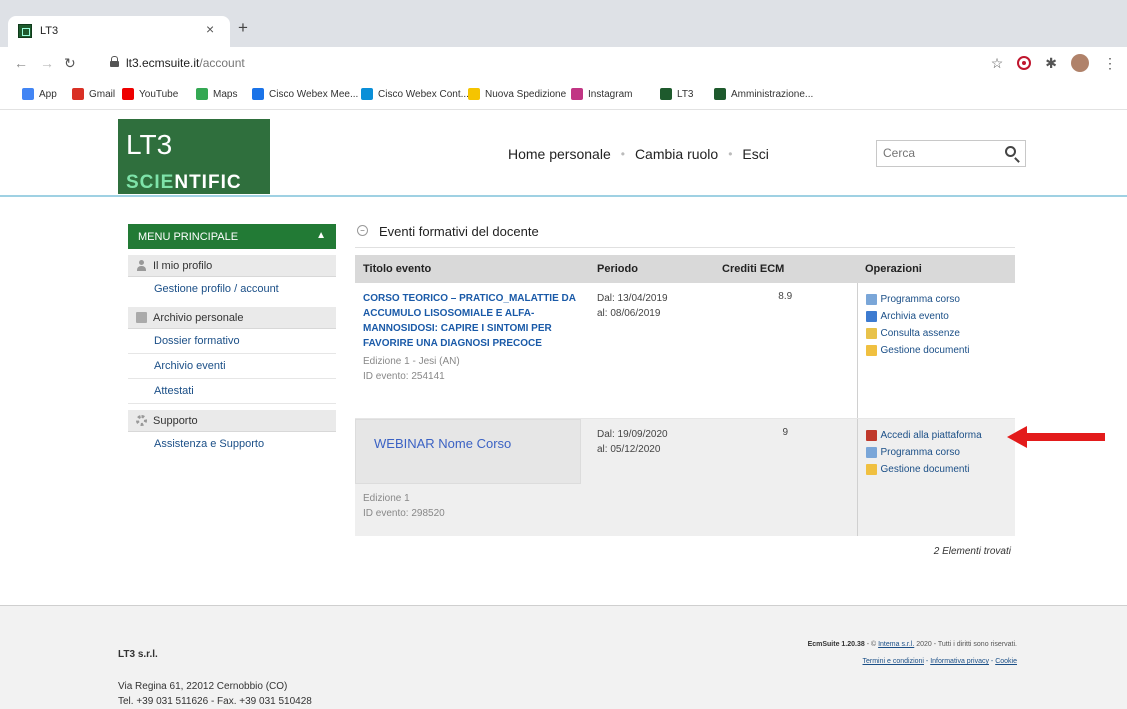  What do you see at coordinates (1006, 661) in the screenshot?
I see `cookie-link: Cookie` at bounding box center [1006, 661].